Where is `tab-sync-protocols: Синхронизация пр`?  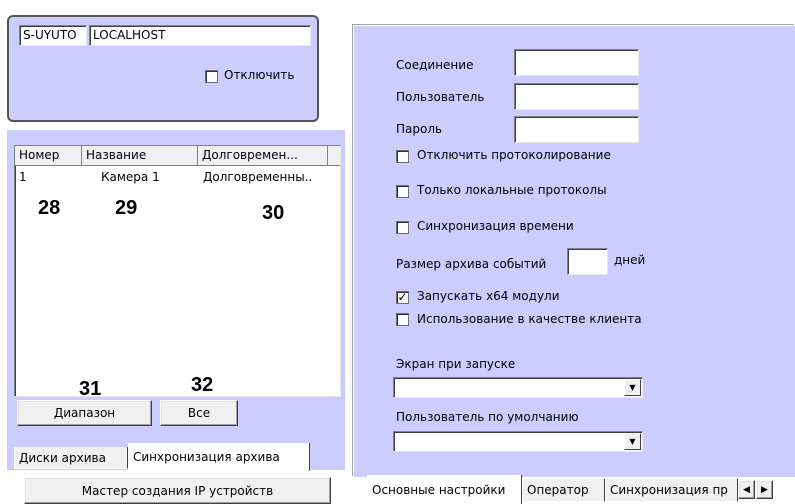
tab-sync-protocols: Синхронизация пр is located at coordinates (671, 490).